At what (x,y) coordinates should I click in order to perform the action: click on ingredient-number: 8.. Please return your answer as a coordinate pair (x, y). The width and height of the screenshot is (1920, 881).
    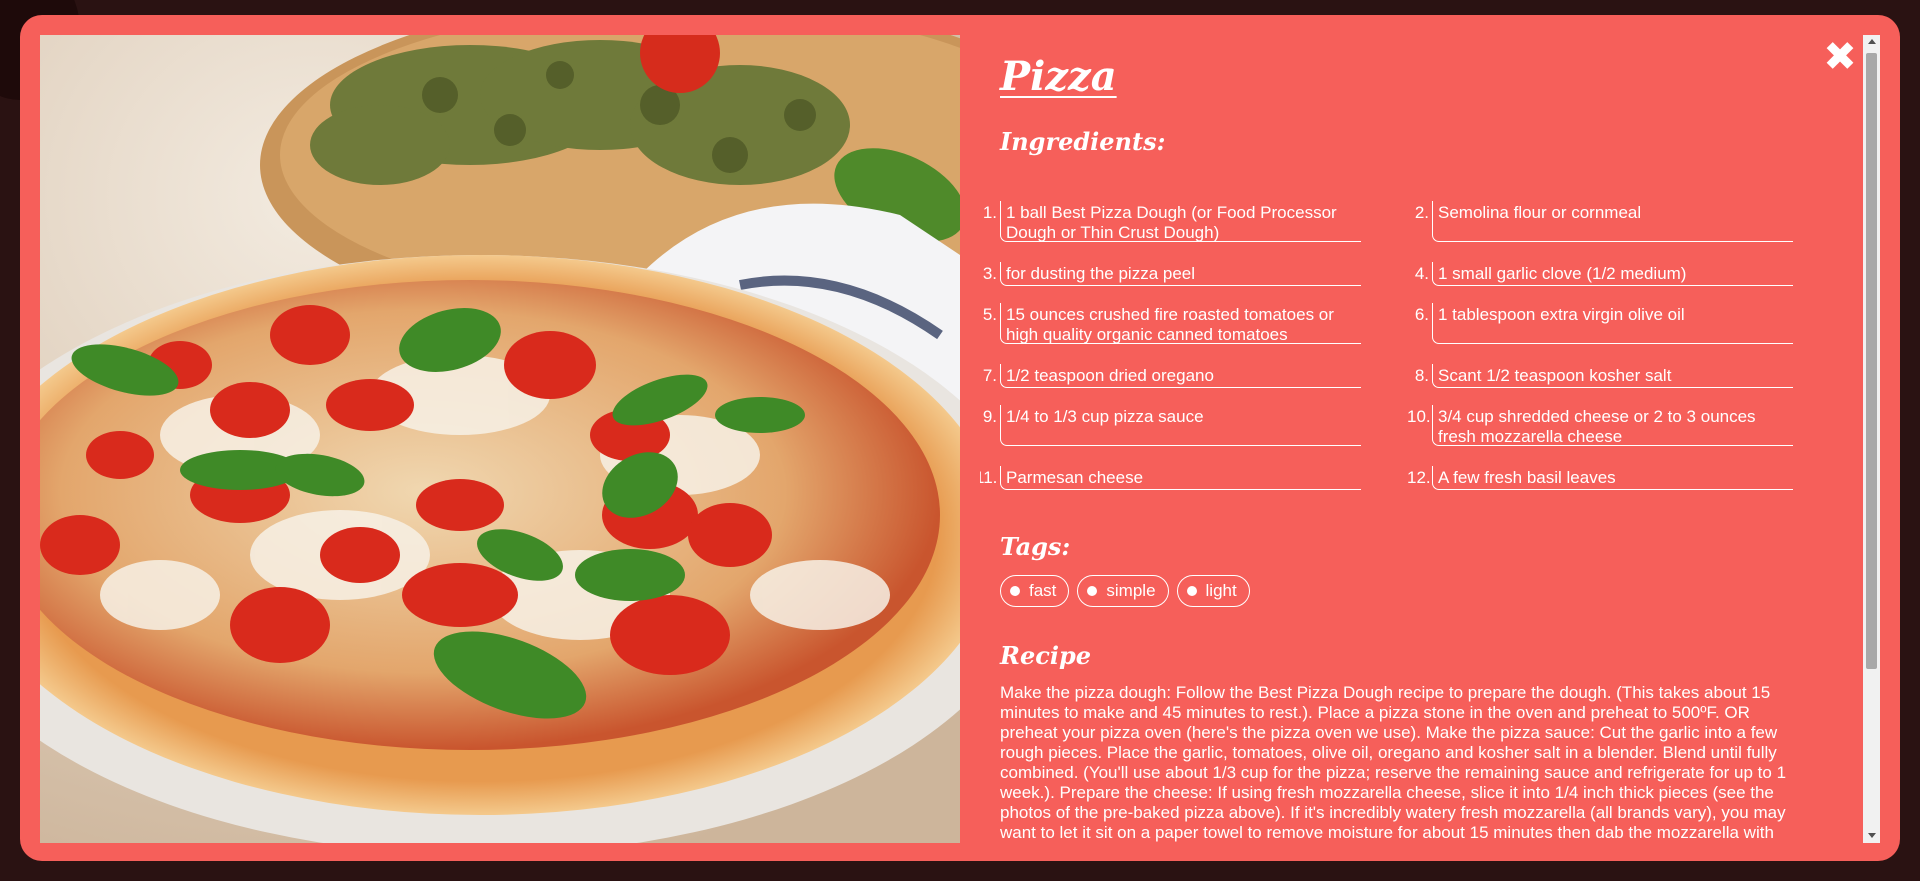
    Looking at the image, I should click on (1421, 375).